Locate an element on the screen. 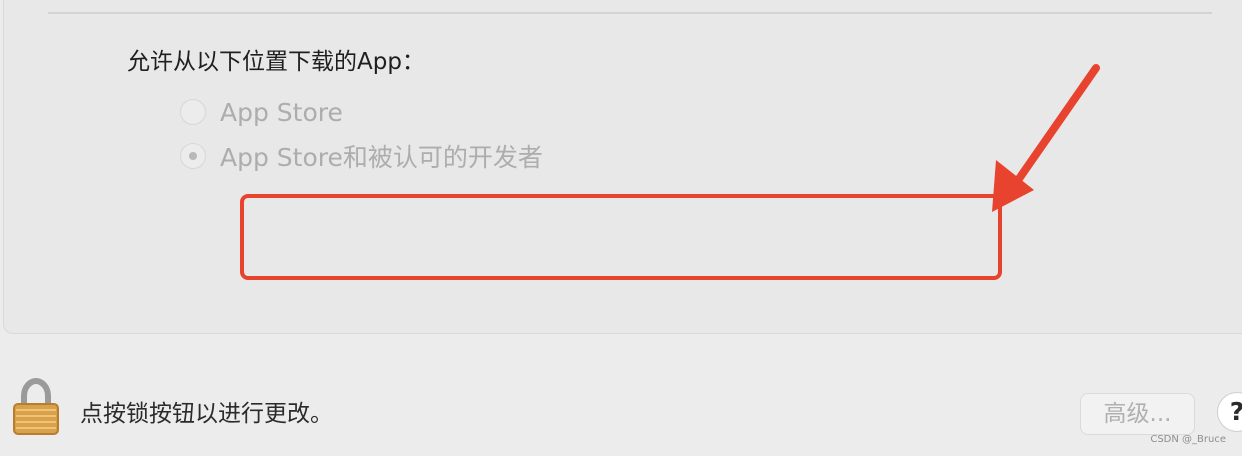 The width and height of the screenshot is (1242, 456). radio-identified-developers-label: App Store和被认可的开发者 is located at coordinates (381, 157).